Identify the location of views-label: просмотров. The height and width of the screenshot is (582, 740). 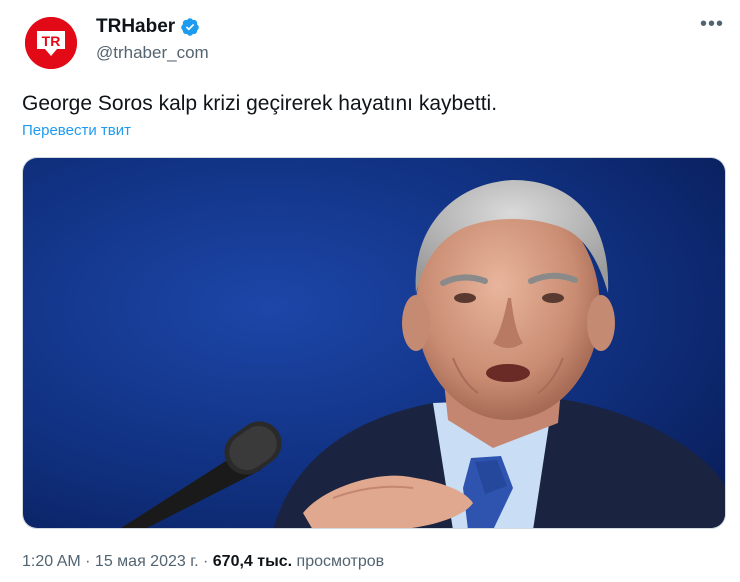
(338, 561).